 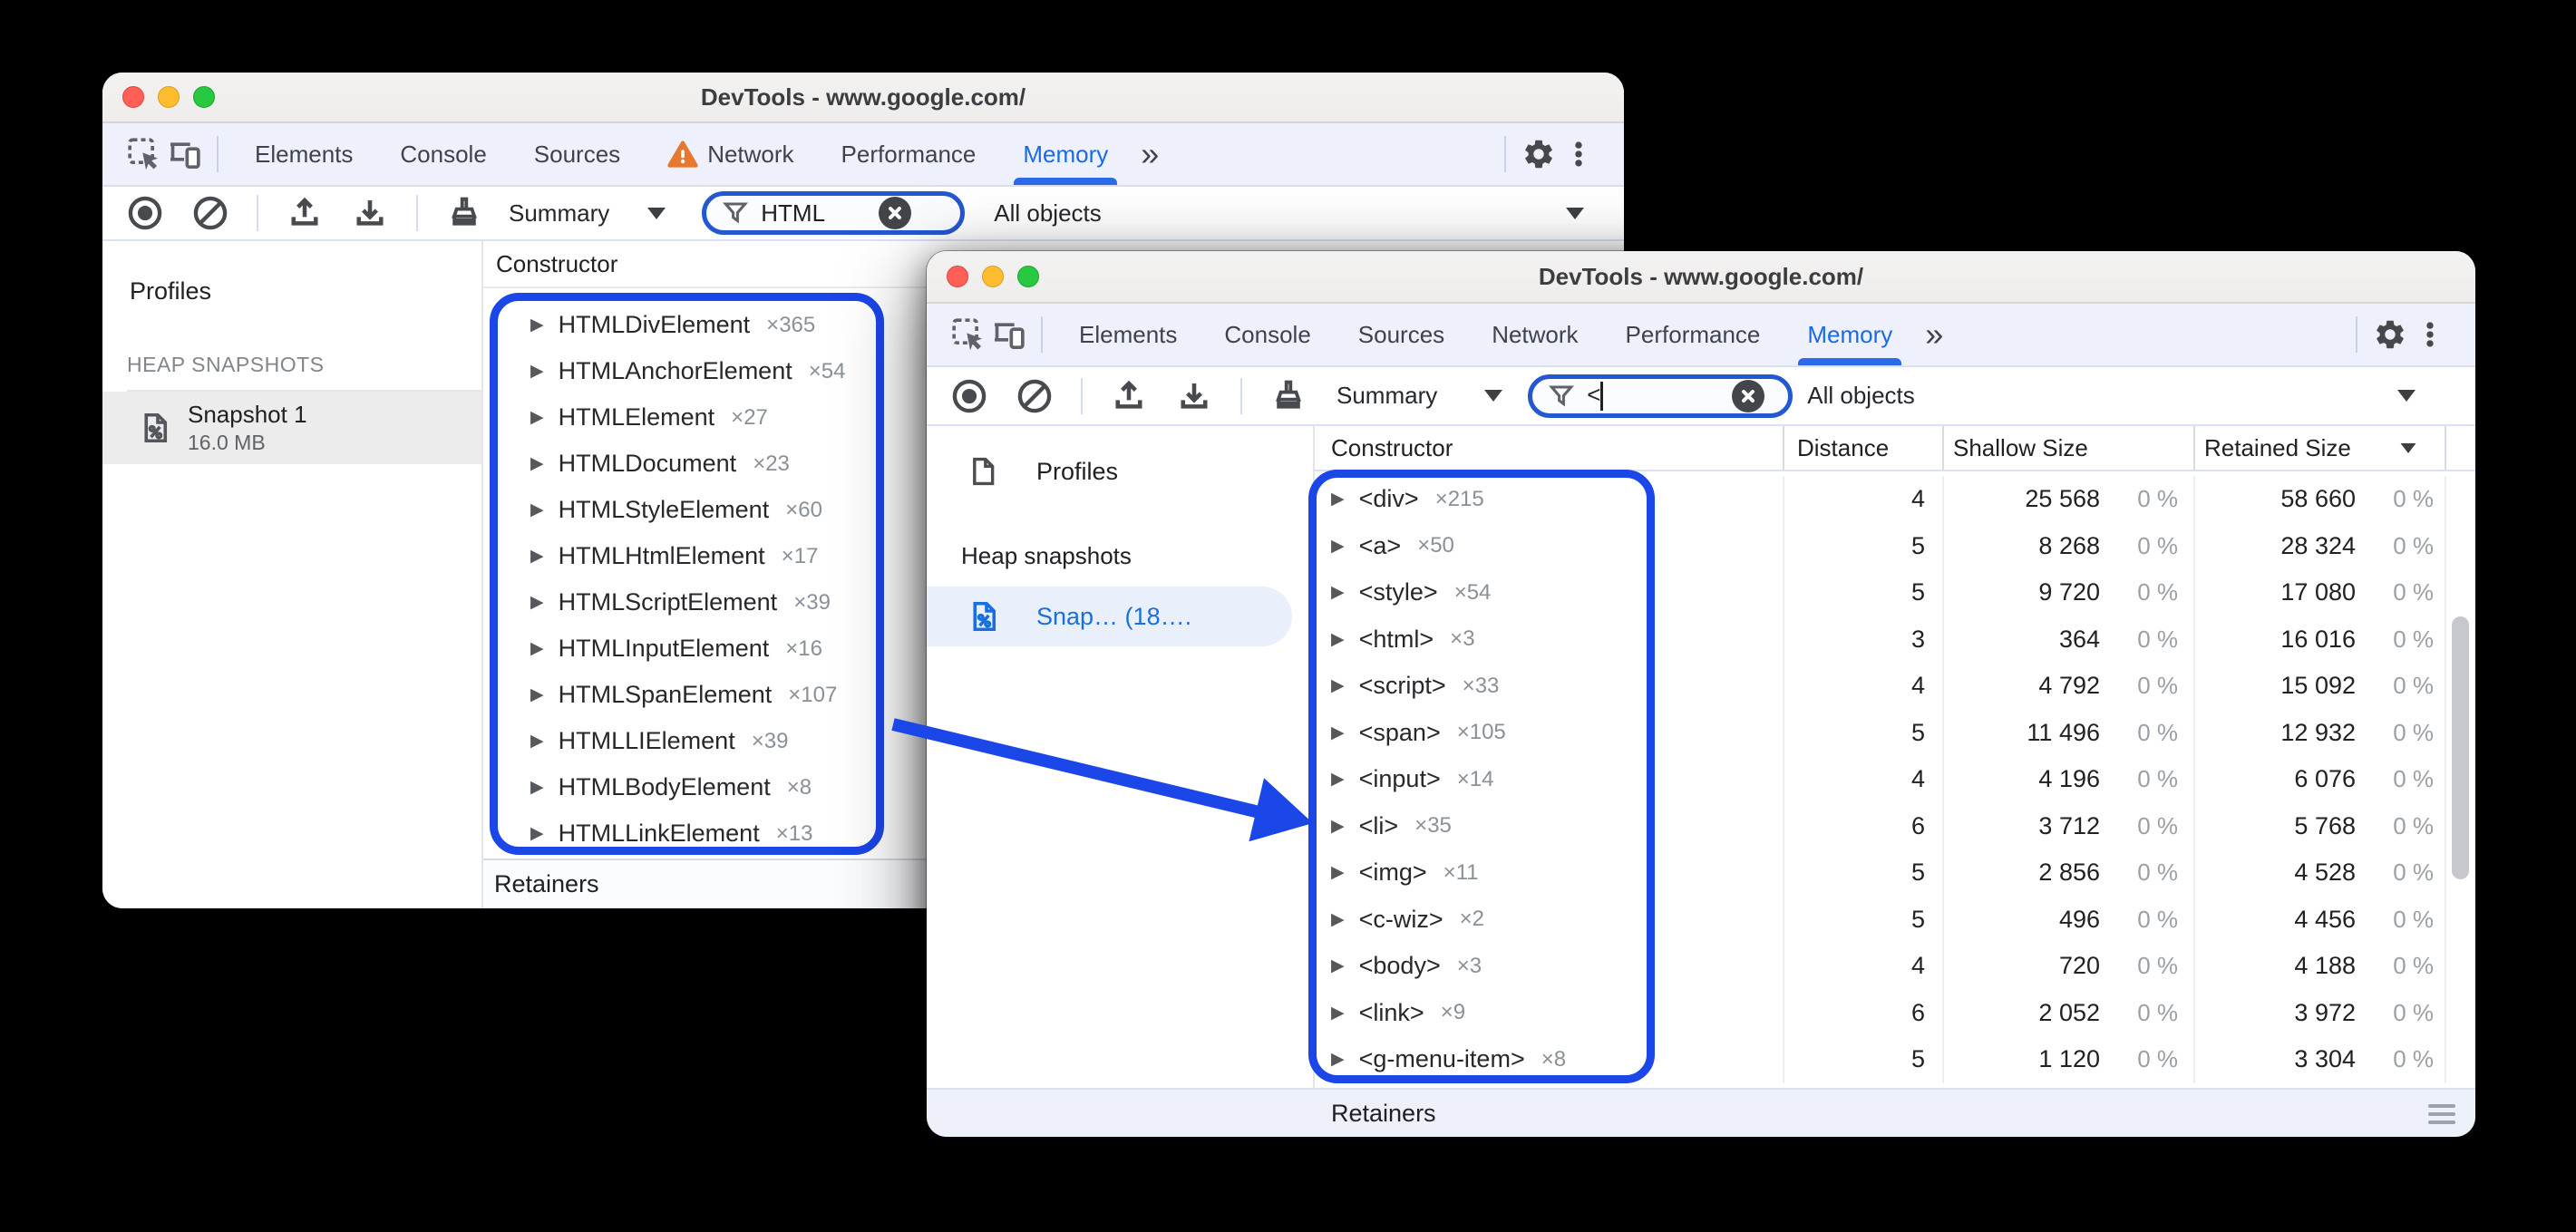 I want to click on column-header-shallow-size: Shallow Size, so click(x=2069, y=448).